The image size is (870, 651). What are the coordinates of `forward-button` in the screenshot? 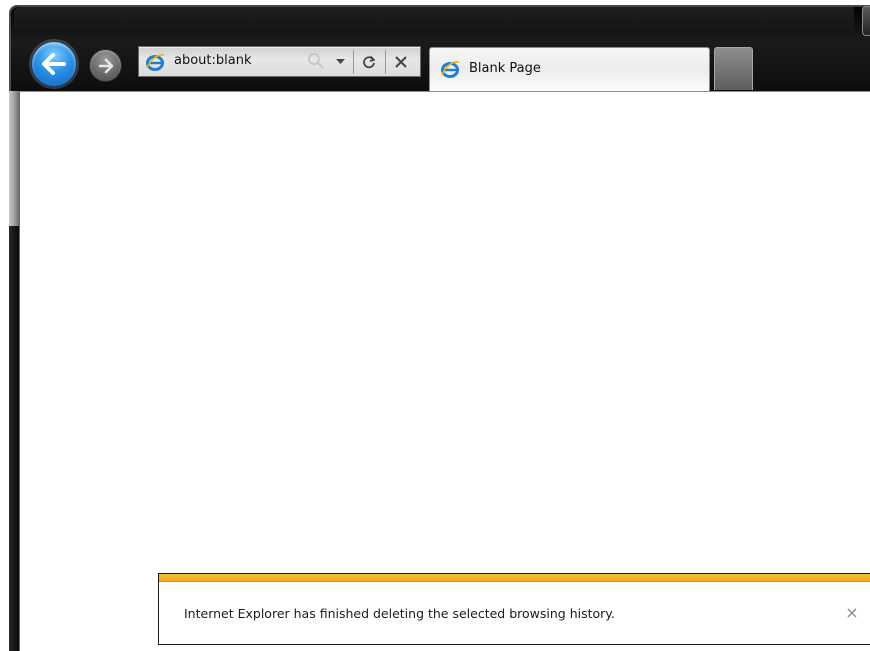 It's located at (105, 65).